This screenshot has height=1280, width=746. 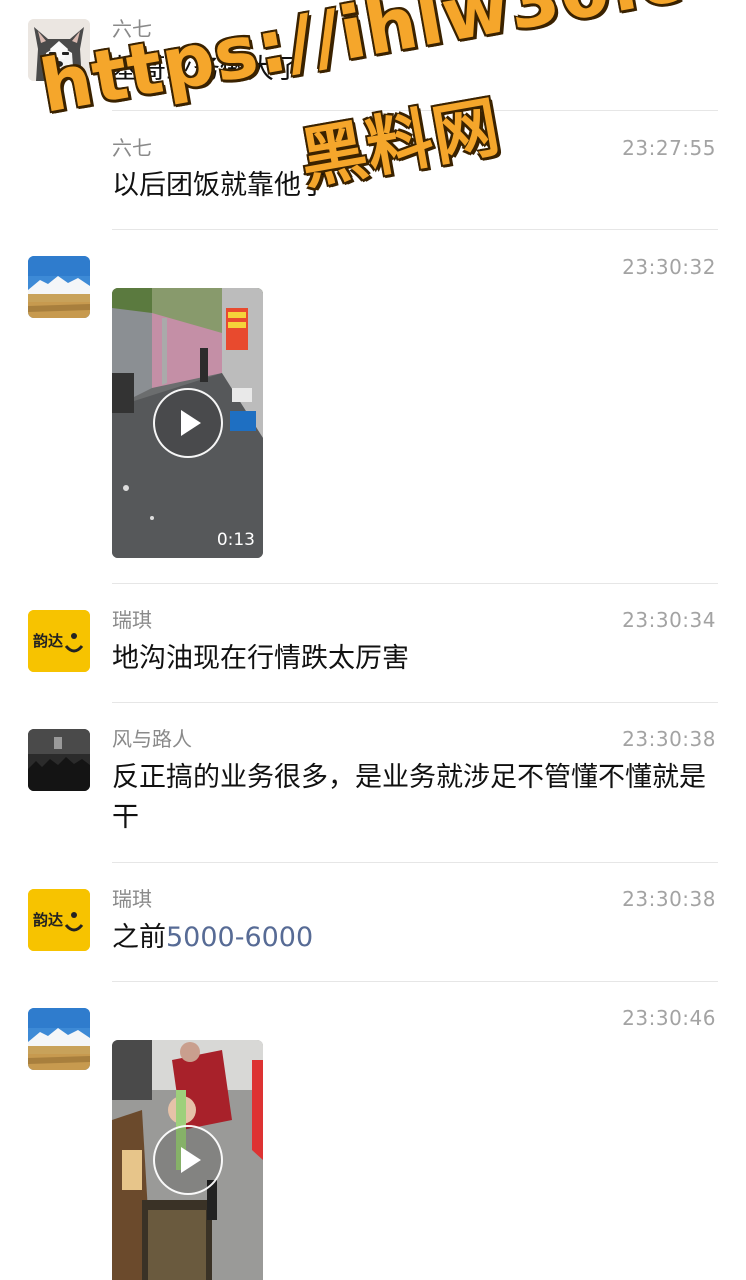 I want to click on sender-name: 六七, so click(x=132, y=148).